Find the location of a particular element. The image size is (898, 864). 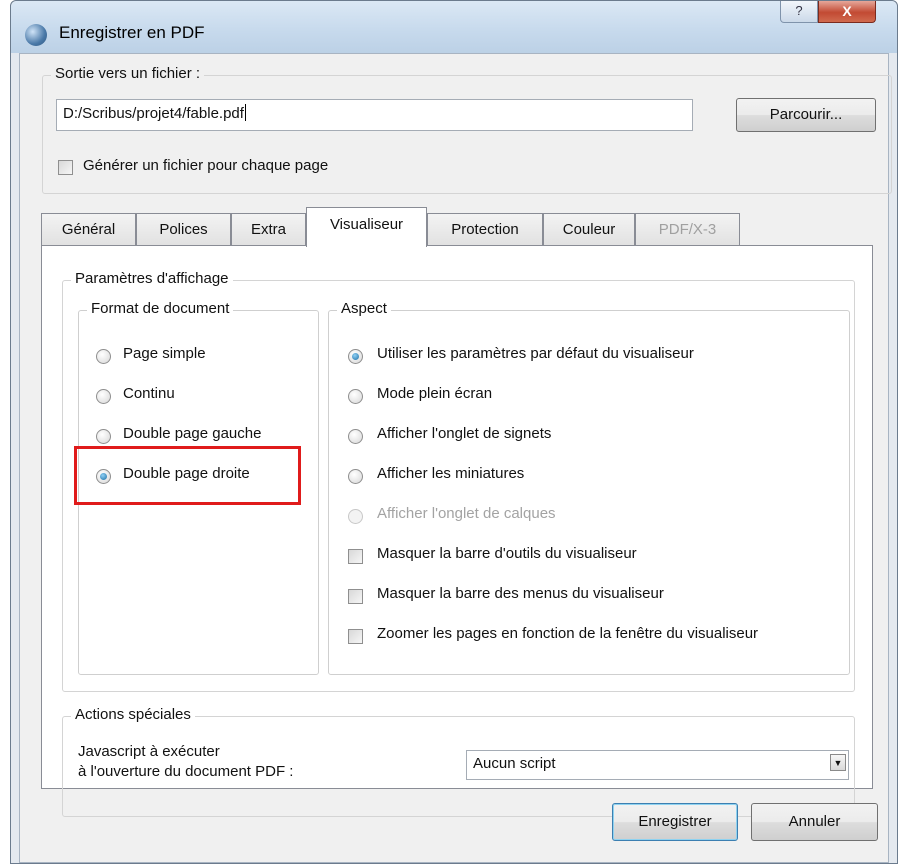

tab-pdfx3: PDF/X-3 is located at coordinates (687, 229).